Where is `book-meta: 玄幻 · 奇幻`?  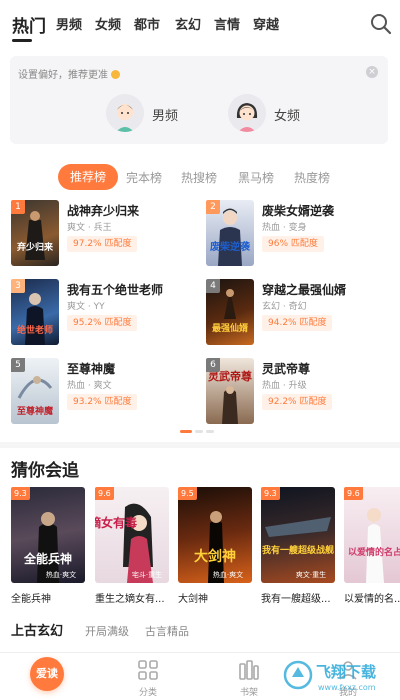
book-meta: 玄幻 · 奇幻 is located at coordinates (284, 307).